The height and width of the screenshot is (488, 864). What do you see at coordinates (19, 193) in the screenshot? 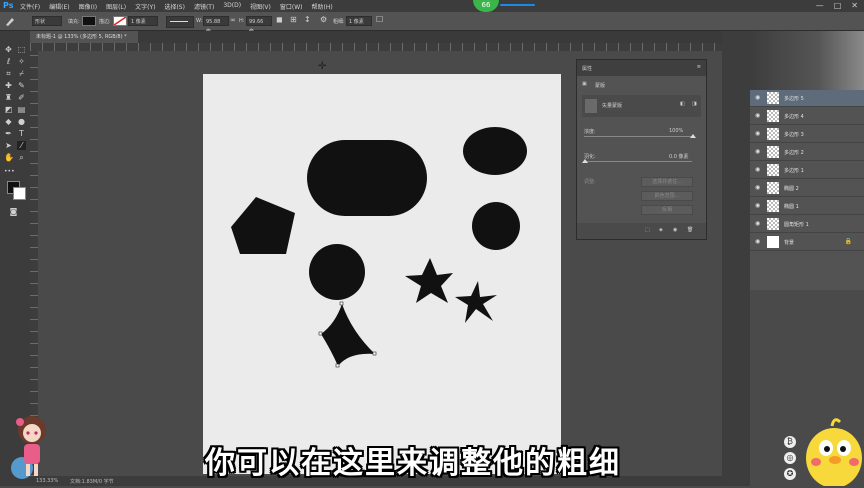
I see `background-color-swatch` at bounding box center [19, 193].